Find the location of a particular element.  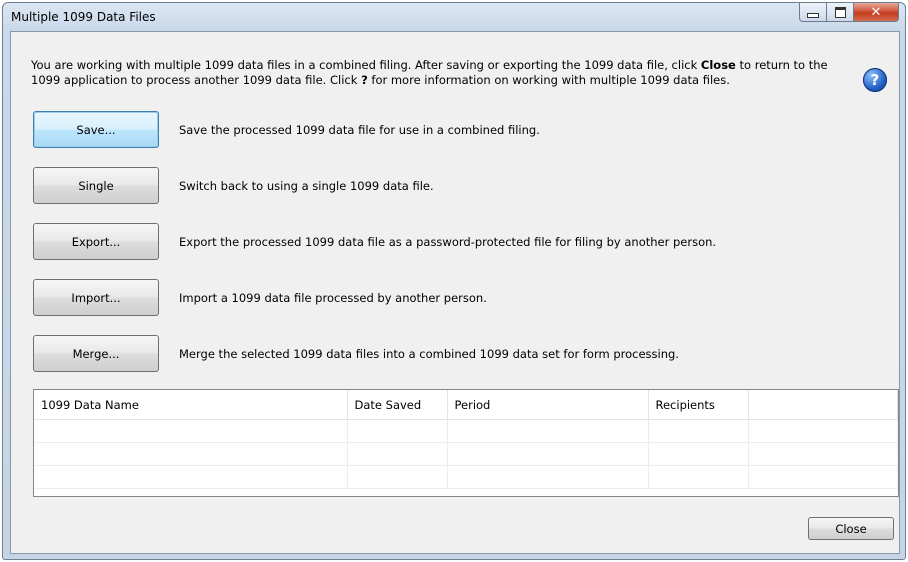

title-bar: Multiple 1099 Data Files ✕ is located at coordinates (454, 17).